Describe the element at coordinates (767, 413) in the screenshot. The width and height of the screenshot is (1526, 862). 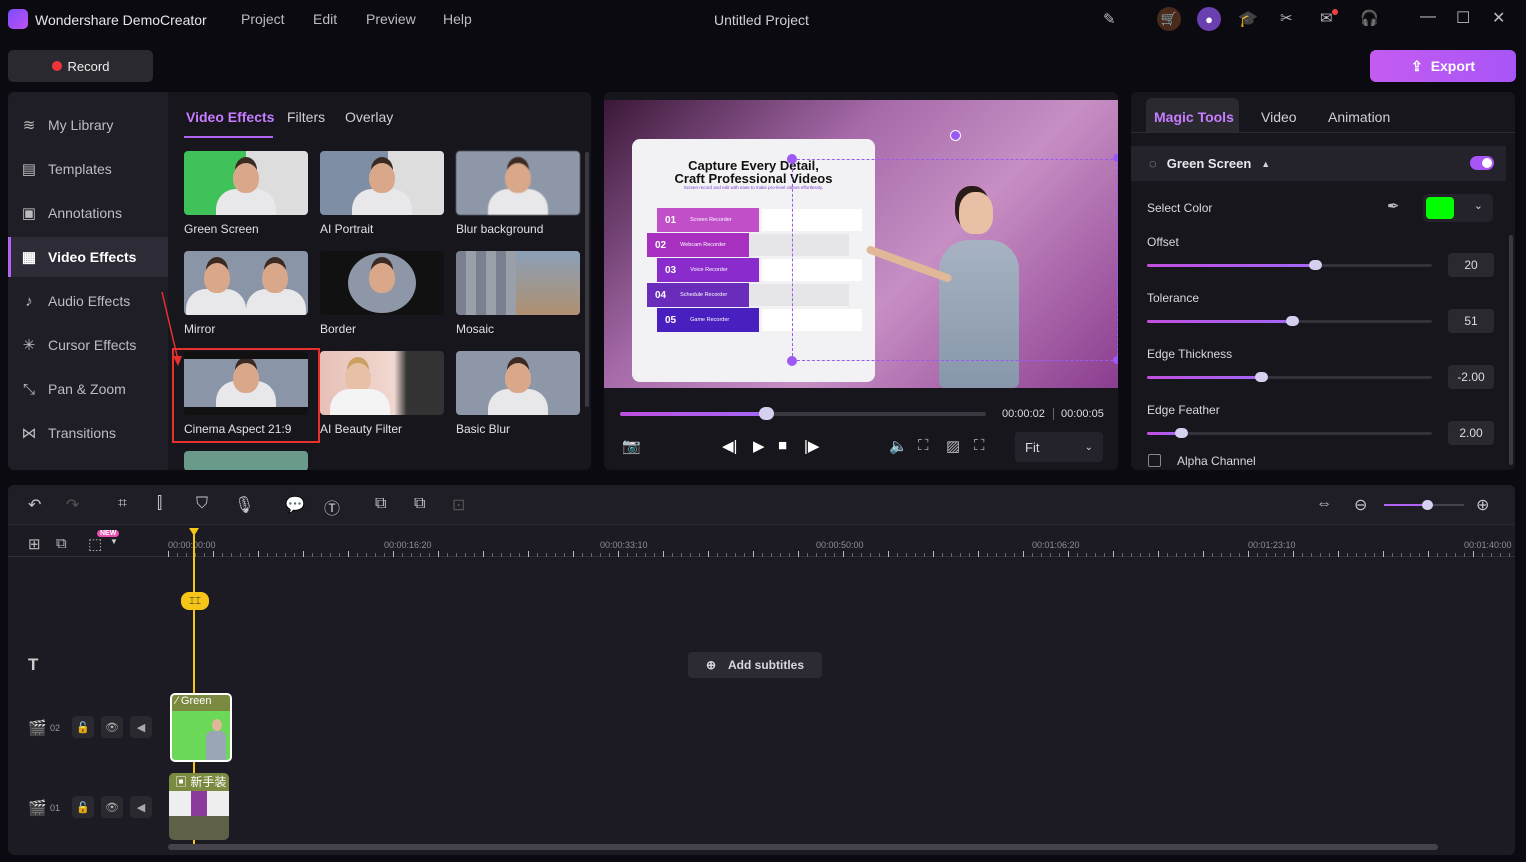
I see `progress-knob` at that location.